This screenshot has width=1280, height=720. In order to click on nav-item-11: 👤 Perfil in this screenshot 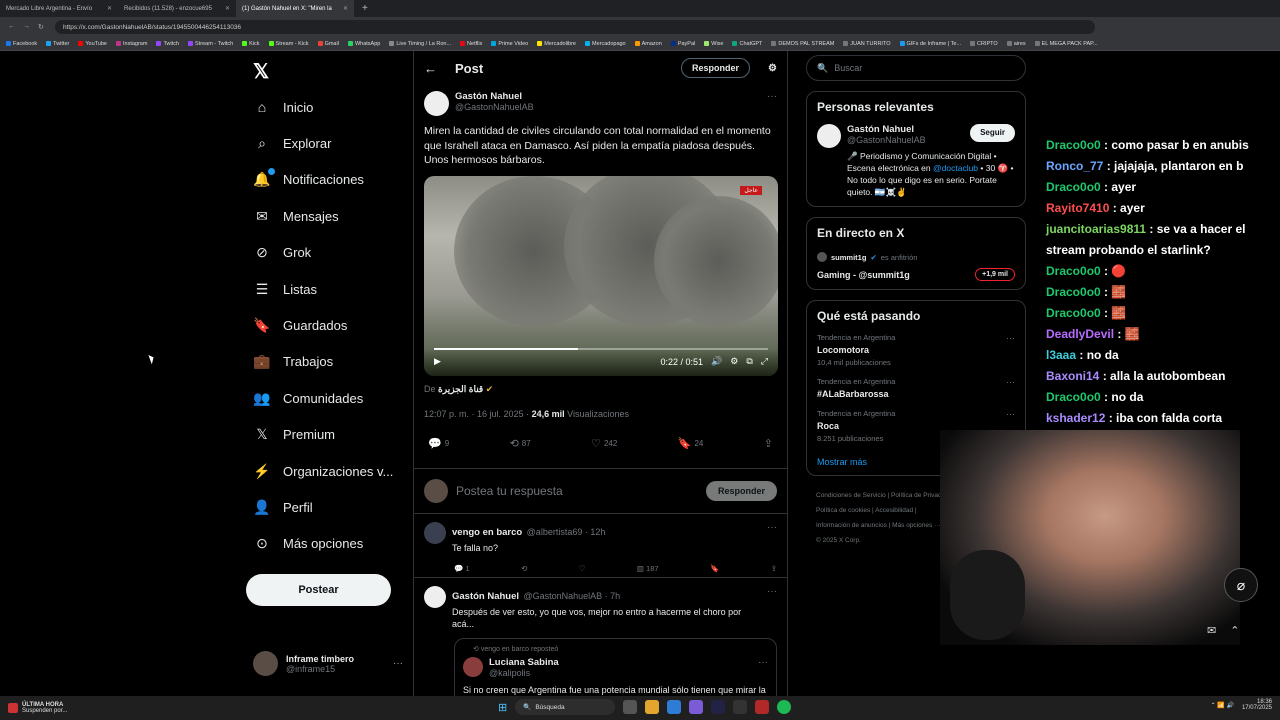, I will do `click(282, 507)`.